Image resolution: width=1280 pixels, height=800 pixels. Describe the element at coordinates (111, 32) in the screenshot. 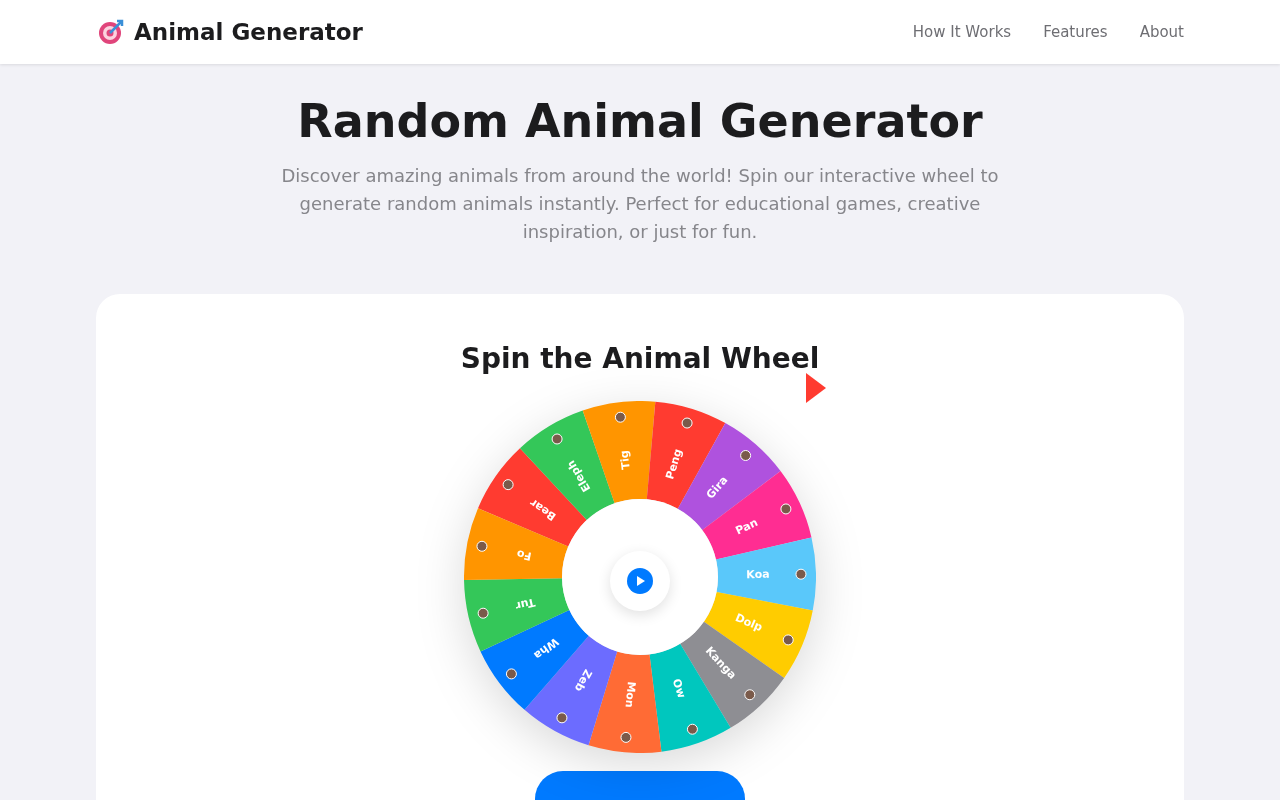

I see `target-icon` at that location.